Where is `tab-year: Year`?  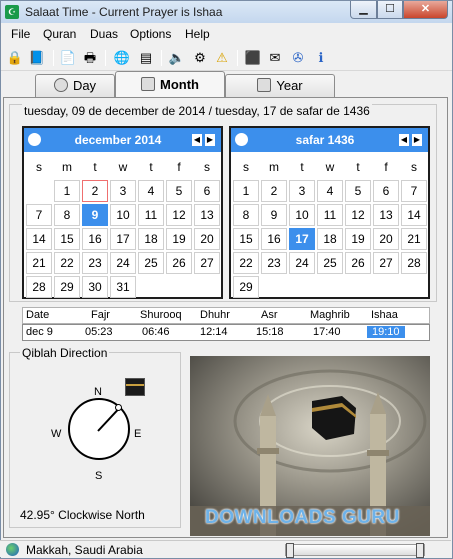 tab-year: Year is located at coordinates (280, 86).